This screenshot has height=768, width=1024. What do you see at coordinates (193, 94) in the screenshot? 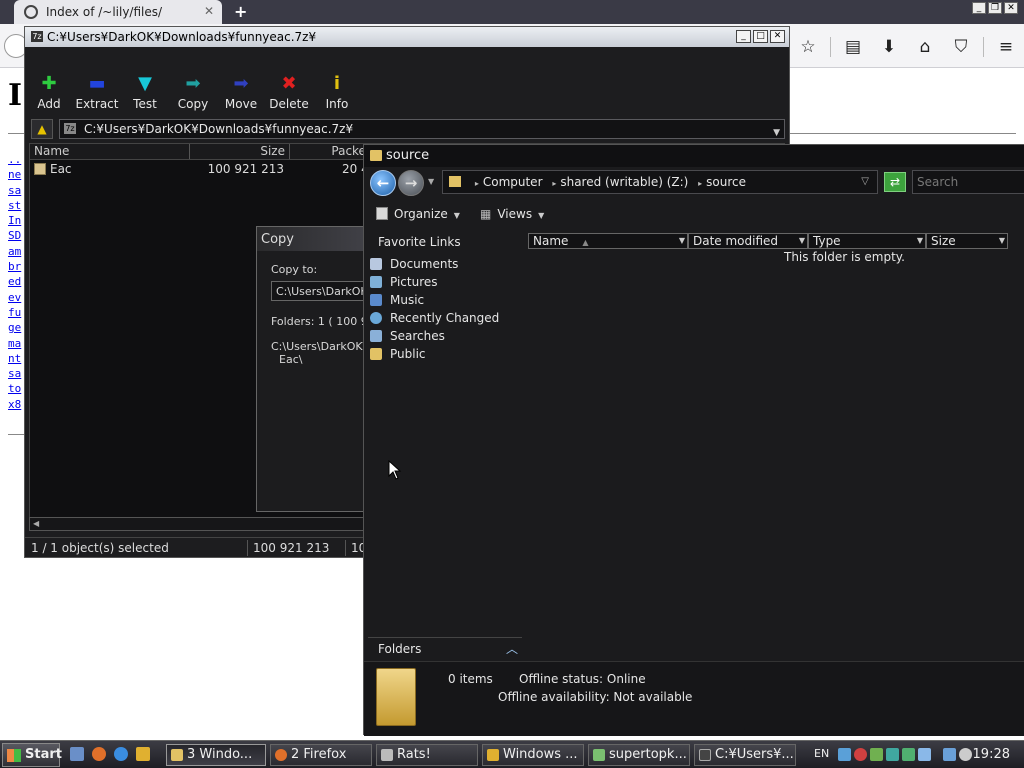
I see `copy-button: ➡ Copy` at bounding box center [193, 94].